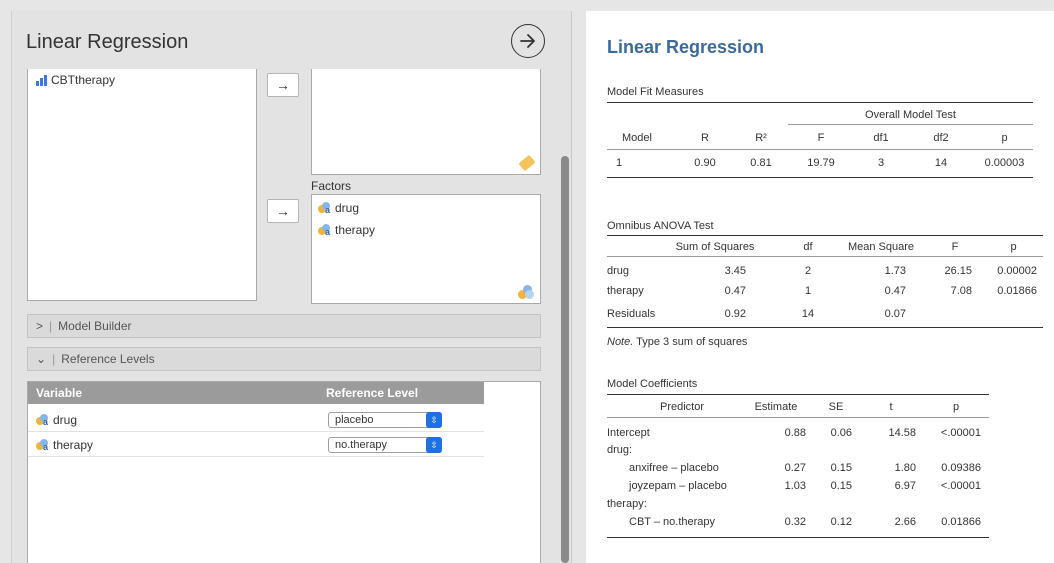 This screenshot has width=1054, height=563. What do you see at coordinates (256, 393) in the screenshot?
I see `table-header: Variable Reference Level` at bounding box center [256, 393].